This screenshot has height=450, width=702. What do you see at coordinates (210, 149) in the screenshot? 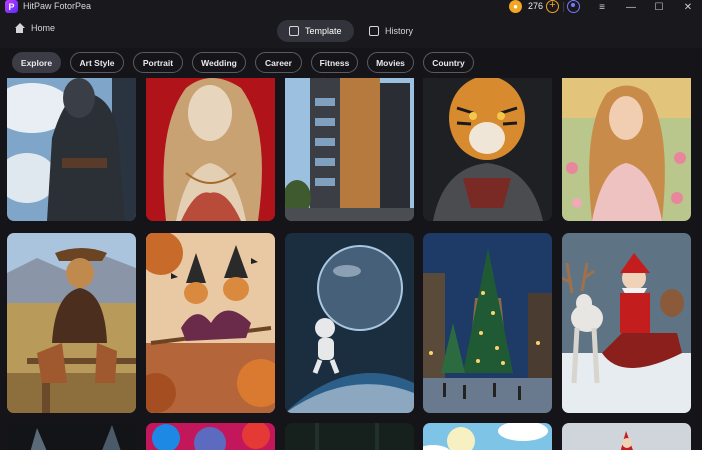
I see `template-card-statue` at bounding box center [210, 149].